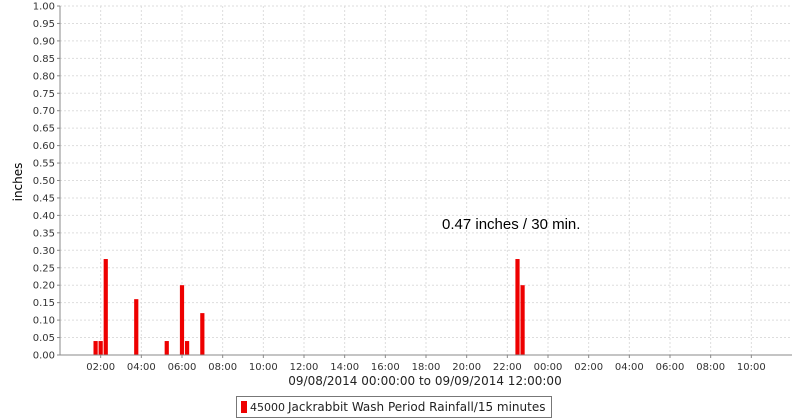 The height and width of the screenshot is (420, 800). Describe the element at coordinates (44, 321) in the screenshot. I see `y-tick-label: 0.10` at that location.